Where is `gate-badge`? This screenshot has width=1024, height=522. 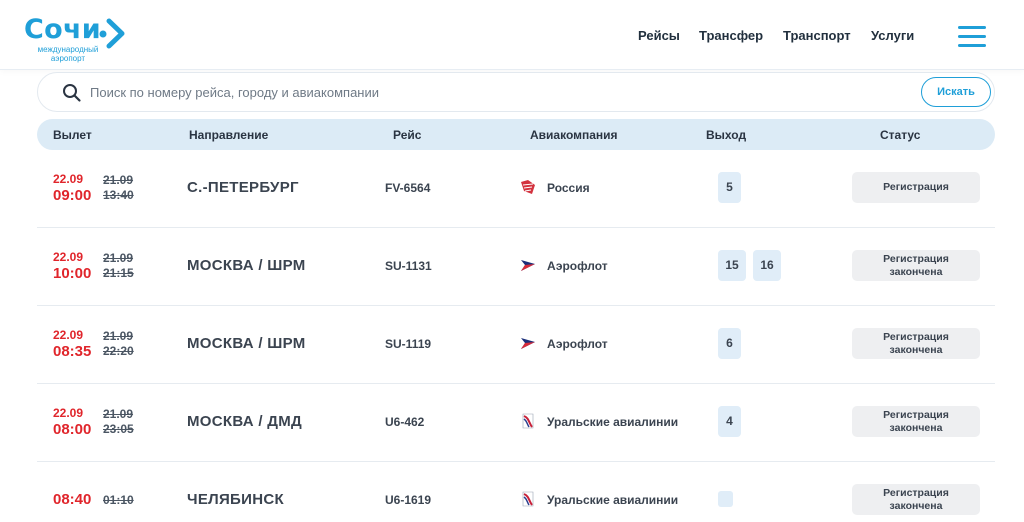
gate-badge is located at coordinates (725, 499).